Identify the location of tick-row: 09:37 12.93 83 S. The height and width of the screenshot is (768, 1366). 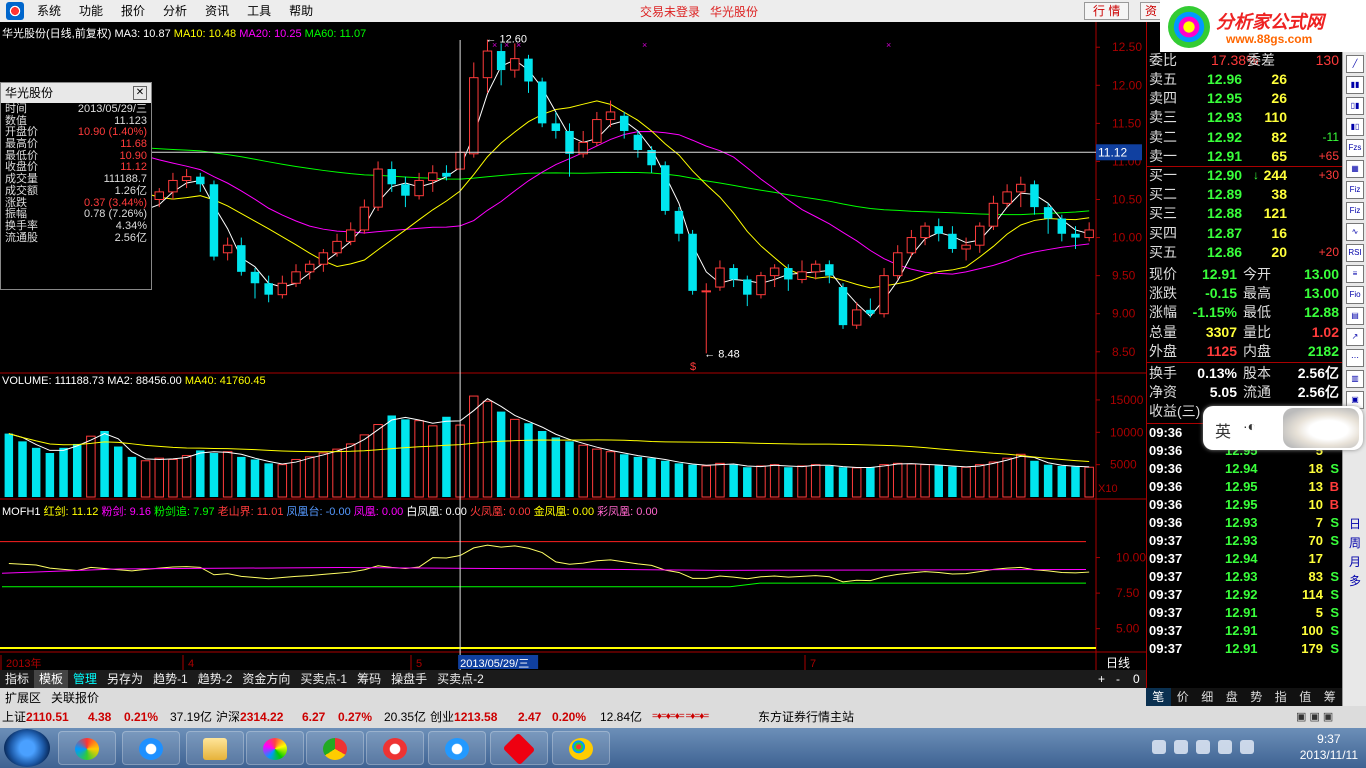
(1244, 577).